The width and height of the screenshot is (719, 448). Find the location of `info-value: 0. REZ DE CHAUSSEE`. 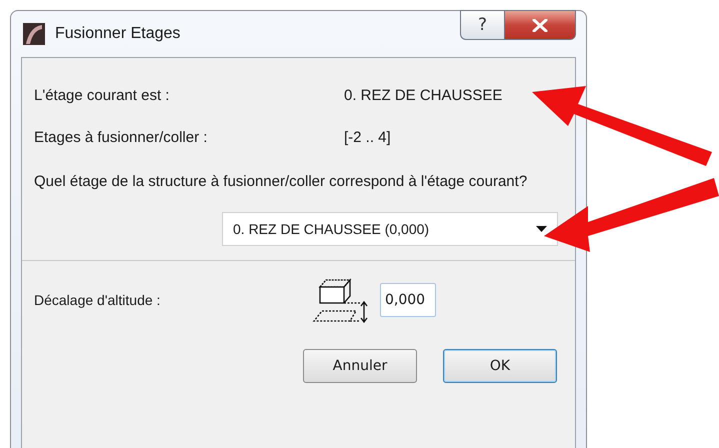

info-value: 0. REZ DE CHAUSSEE is located at coordinates (424, 95).